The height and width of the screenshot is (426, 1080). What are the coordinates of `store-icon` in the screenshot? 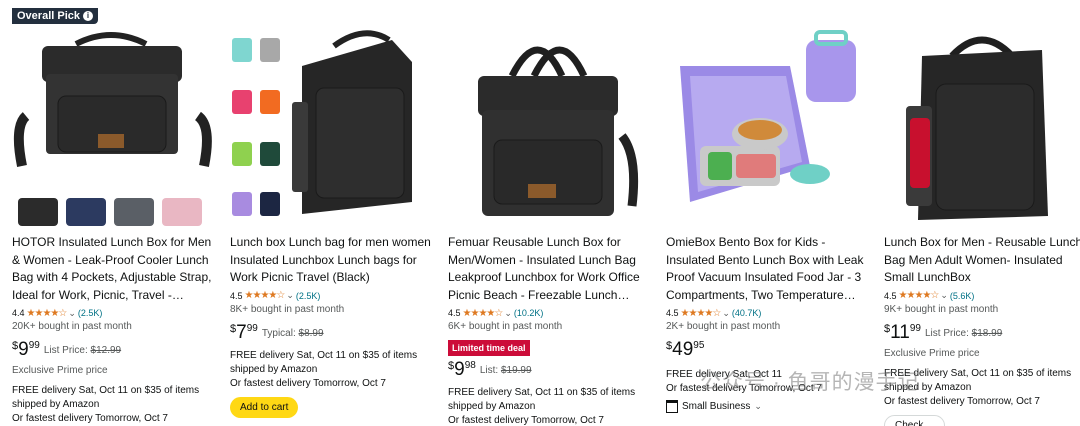 It's located at (672, 406).